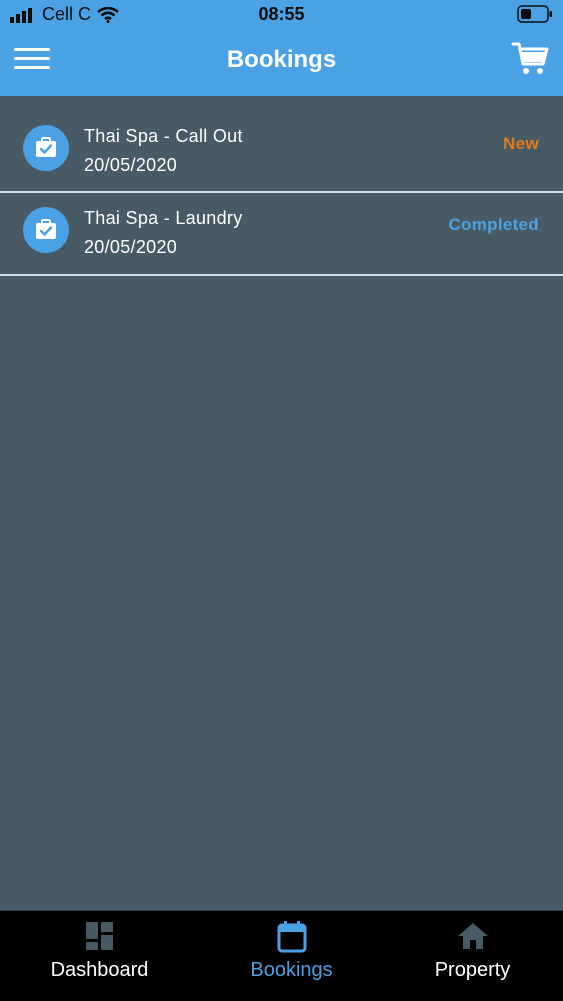  What do you see at coordinates (471, 956) in the screenshot?
I see `tab-property: Property` at bounding box center [471, 956].